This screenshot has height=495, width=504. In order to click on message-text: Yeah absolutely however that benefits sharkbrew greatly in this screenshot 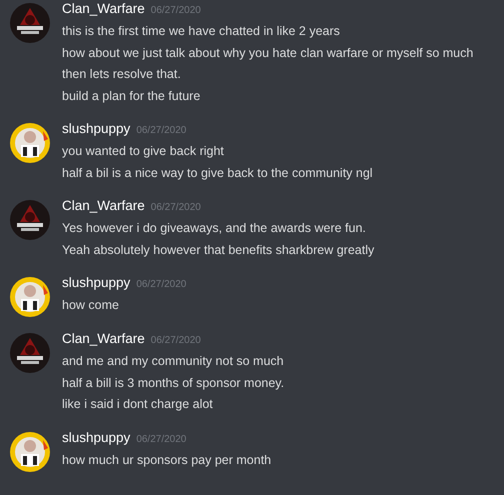, I will do `click(218, 250)`.